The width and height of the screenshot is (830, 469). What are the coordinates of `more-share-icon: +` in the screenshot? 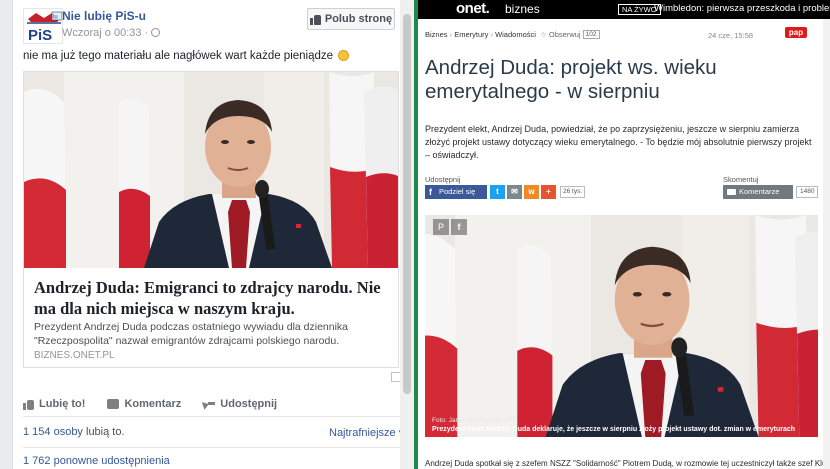 It's located at (548, 192).